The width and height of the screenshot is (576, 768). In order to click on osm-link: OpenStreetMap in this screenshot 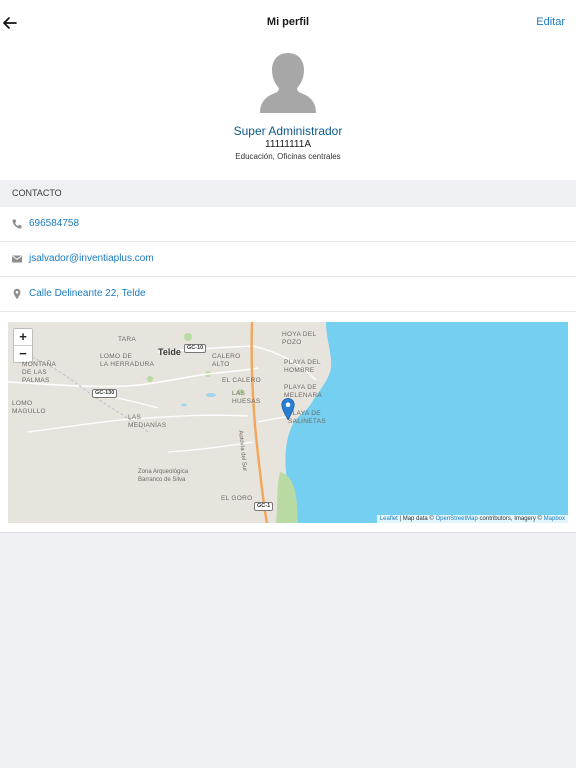, I will do `click(457, 519)`.